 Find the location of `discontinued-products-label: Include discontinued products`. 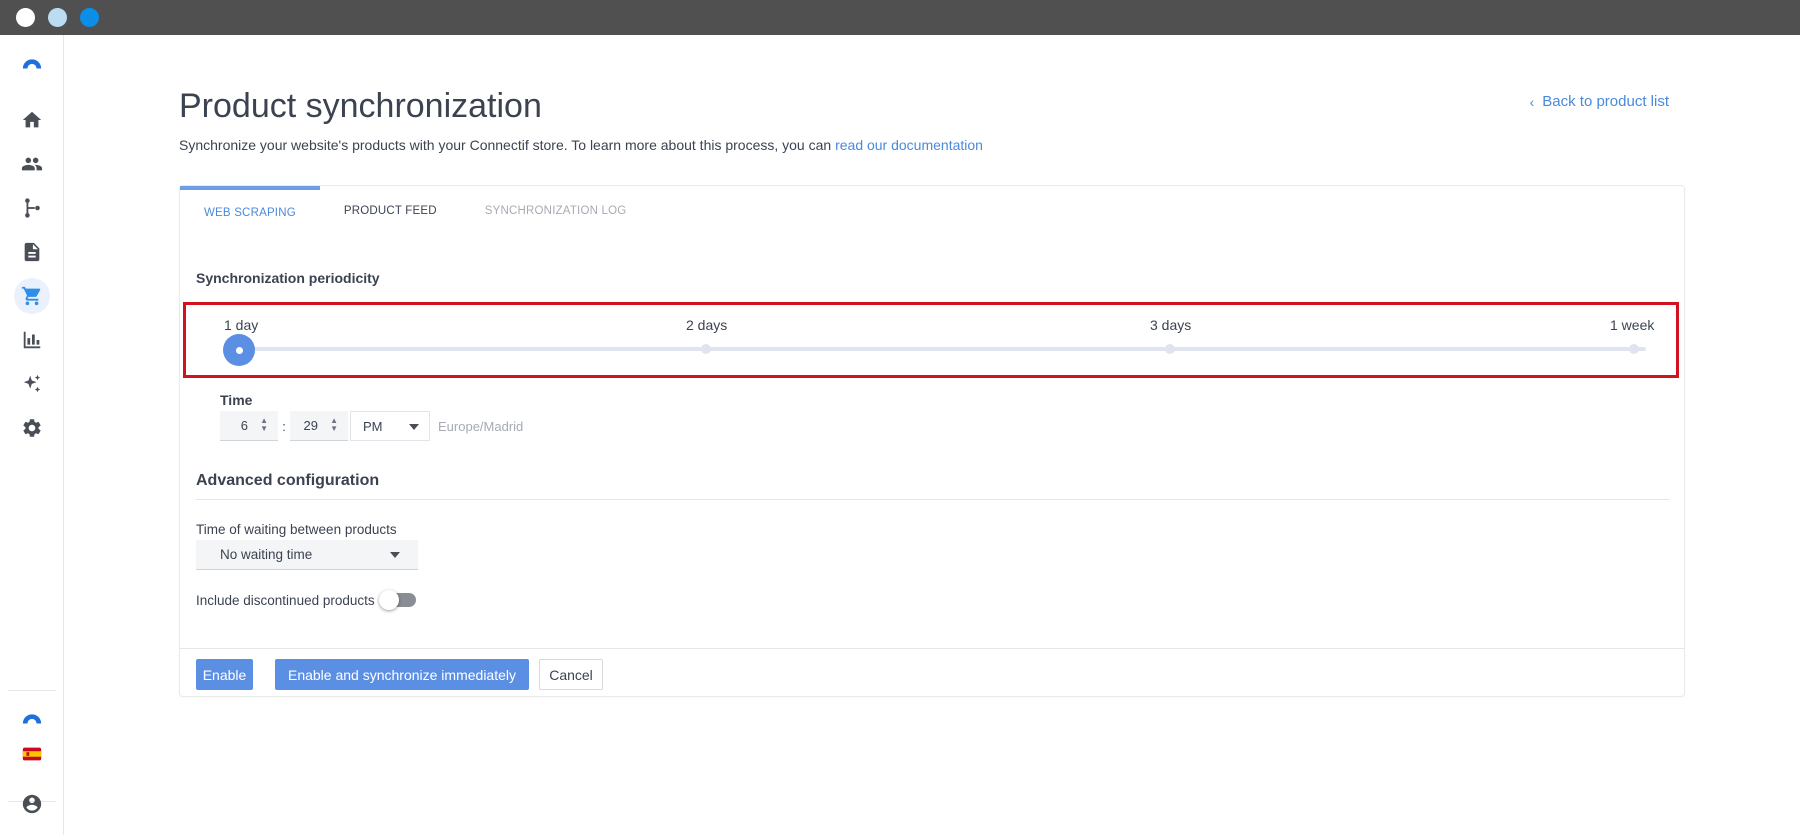

discontinued-products-label: Include discontinued products is located at coordinates (285, 600).